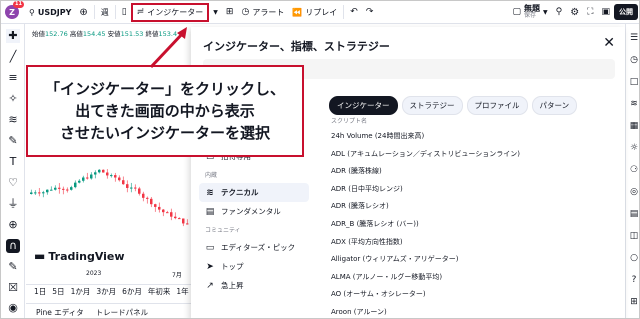  Describe the element at coordinates (109, 198) in the screenshot. I see `candles-group` at that location.